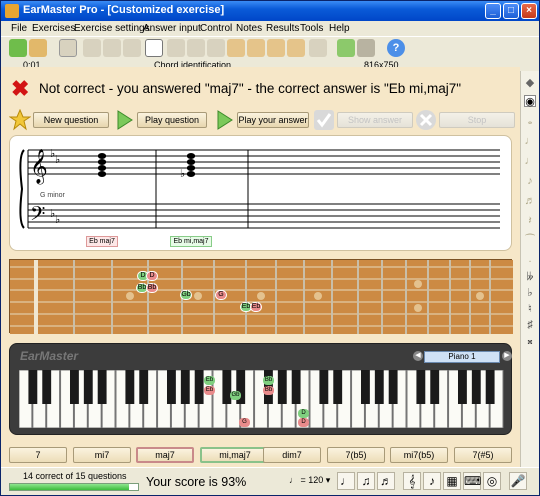 The height and width of the screenshot is (496, 540). Describe the element at coordinates (530, 241) in the screenshot. I see `tie-icon: ⁀` at that location.